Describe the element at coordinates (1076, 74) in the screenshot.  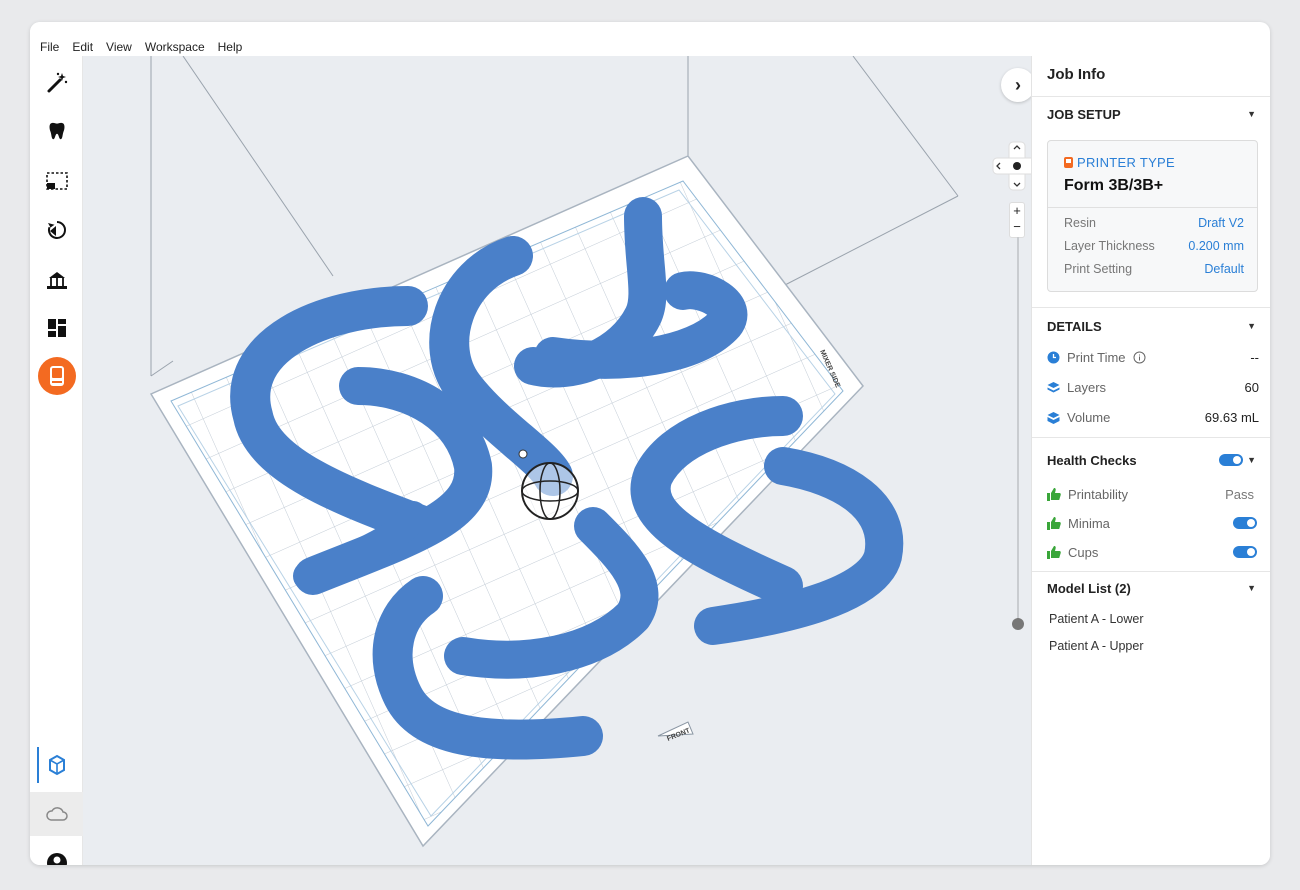
I see `panel-title: Job Info` at that location.